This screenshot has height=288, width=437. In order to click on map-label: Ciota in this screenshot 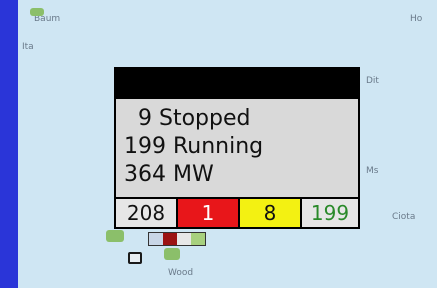, I will do `click(404, 217)`.